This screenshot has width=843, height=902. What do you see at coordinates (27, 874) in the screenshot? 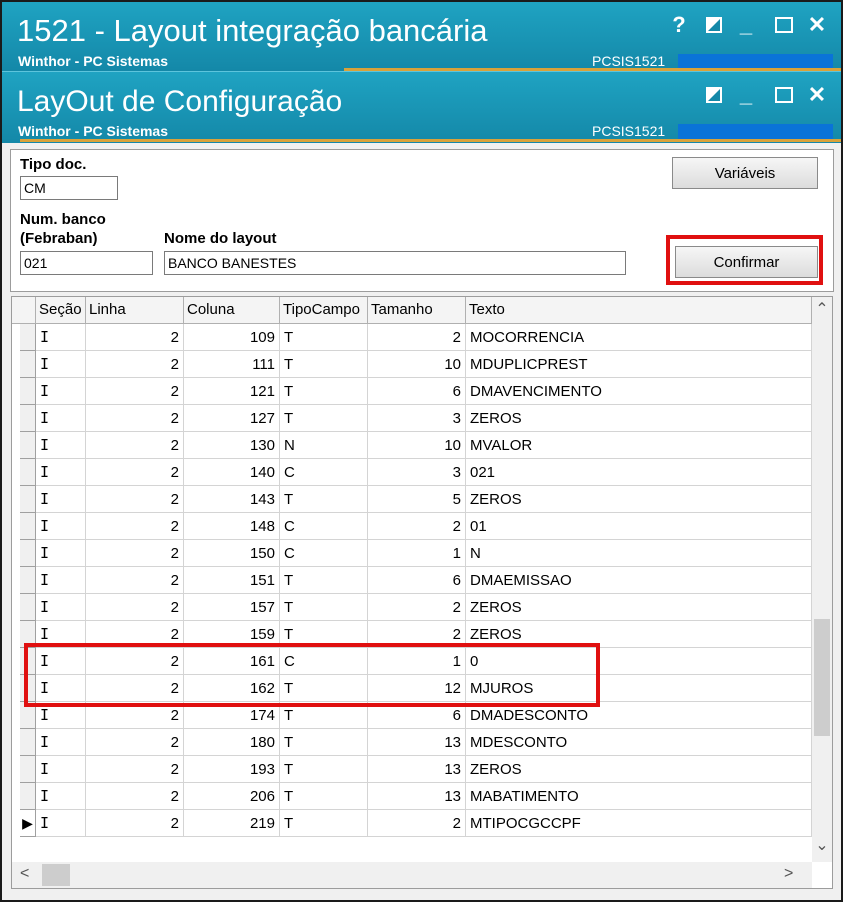
I see `scroll-left-icon: <` at bounding box center [27, 874].